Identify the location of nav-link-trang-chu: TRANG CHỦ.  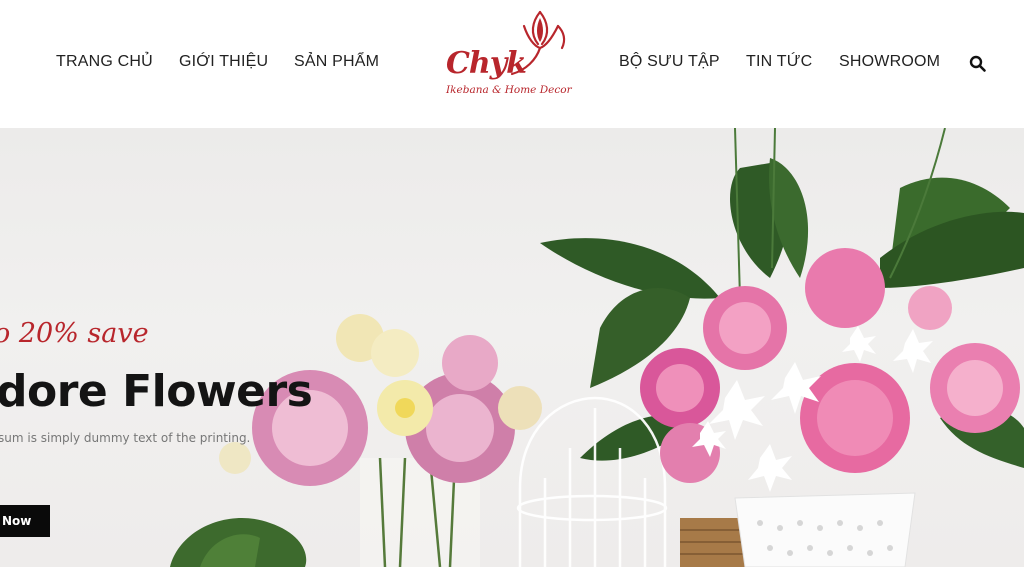
(104, 62).